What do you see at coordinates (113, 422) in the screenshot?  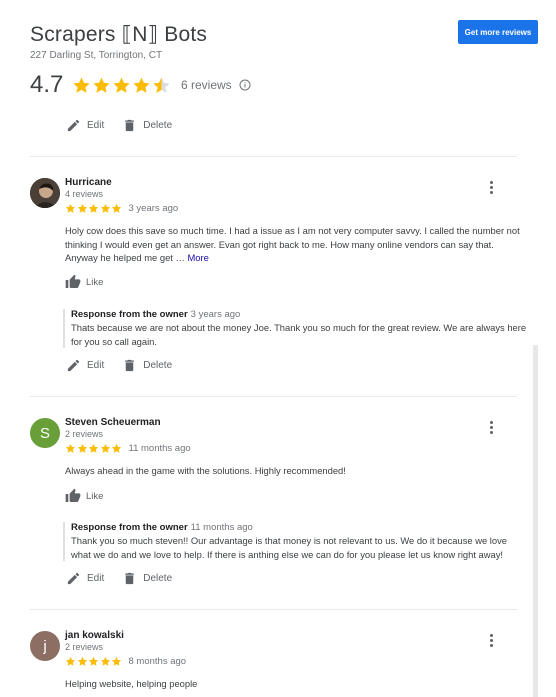 I see `reviewer-name: Steven Scheuerman` at bounding box center [113, 422].